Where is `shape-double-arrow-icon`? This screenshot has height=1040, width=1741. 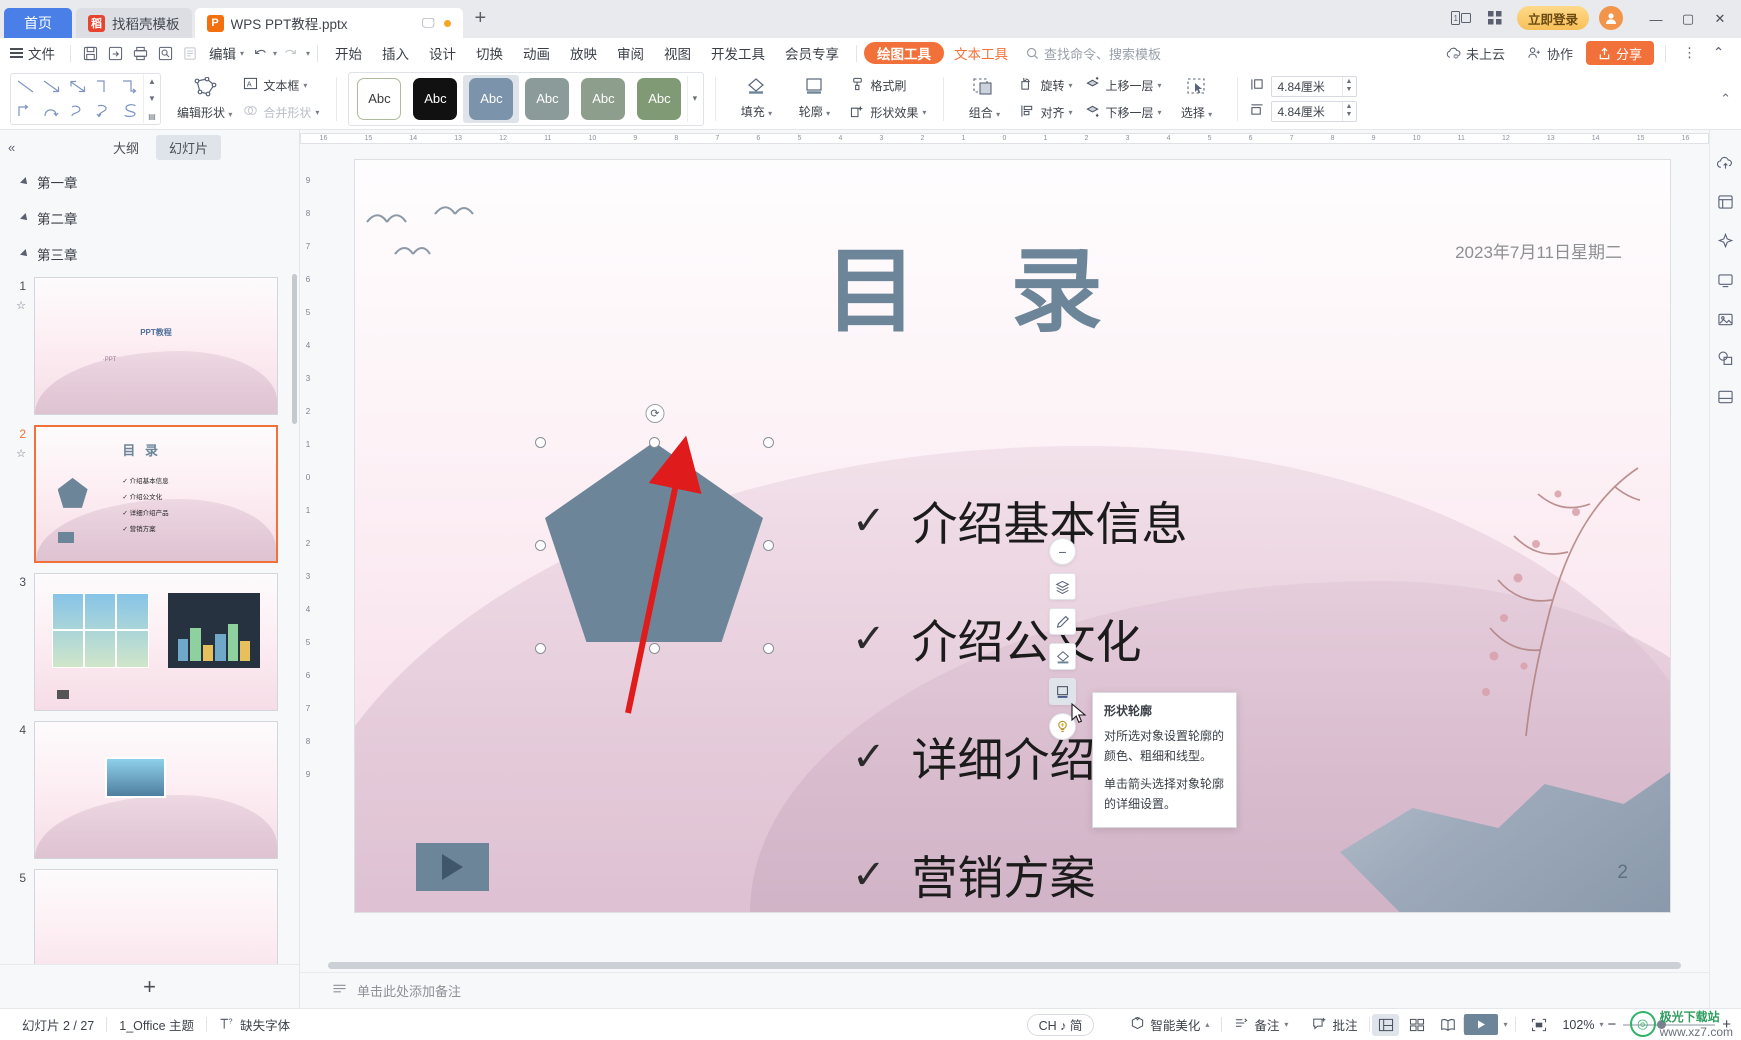 shape-double-arrow-icon is located at coordinates (78, 87).